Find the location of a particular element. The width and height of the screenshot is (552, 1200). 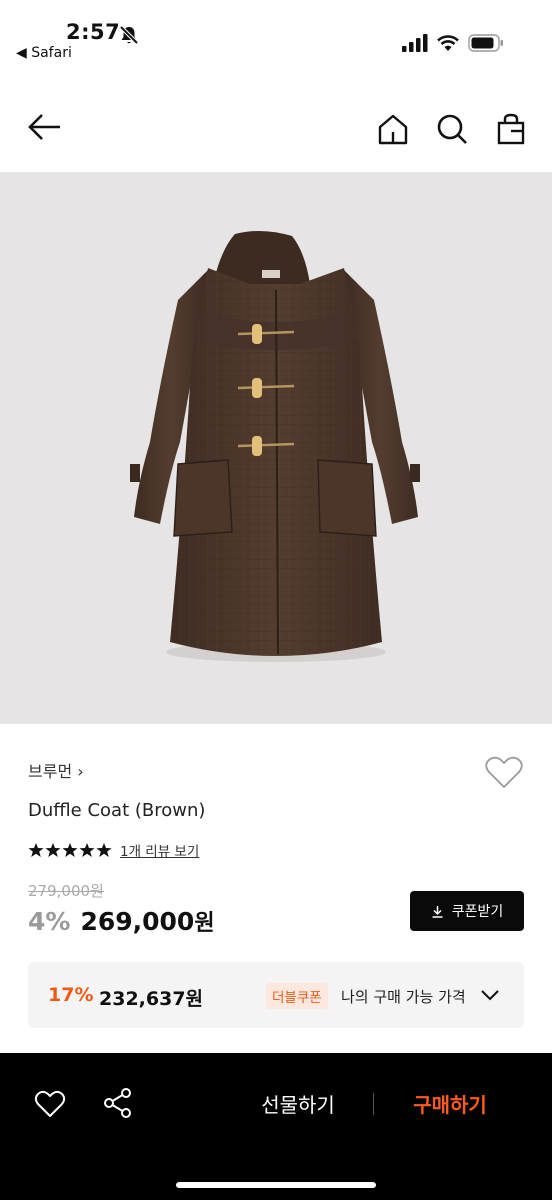

battery-icon is located at coordinates (485, 43).